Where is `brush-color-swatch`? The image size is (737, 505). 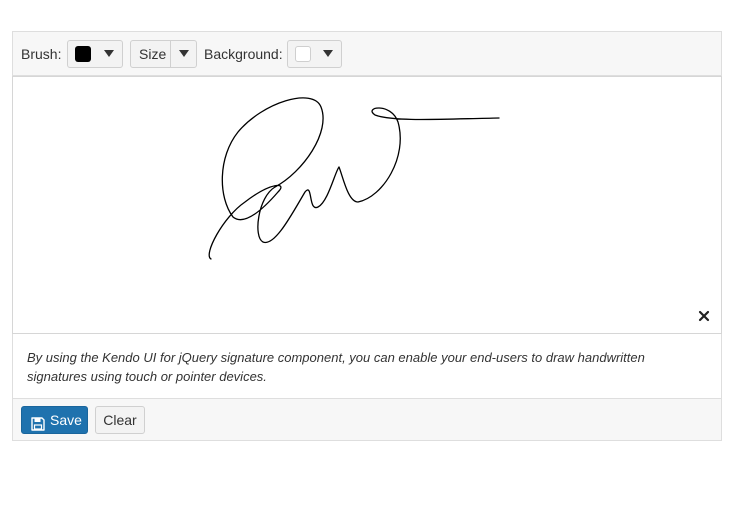 brush-color-swatch is located at coordinates (83, 54).